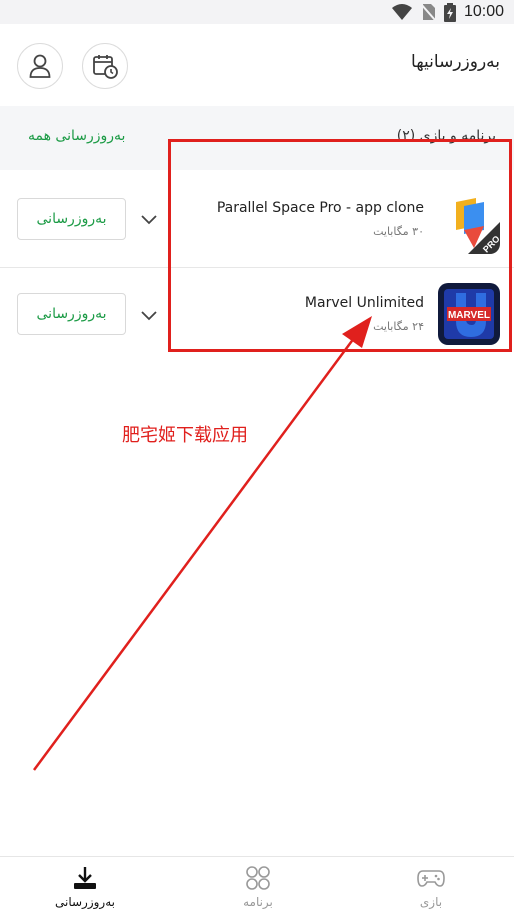  What do you see at coordinates (258, 878) in the screenshot?
I see `apps-grid-icon` at bounding box center [258, 878].